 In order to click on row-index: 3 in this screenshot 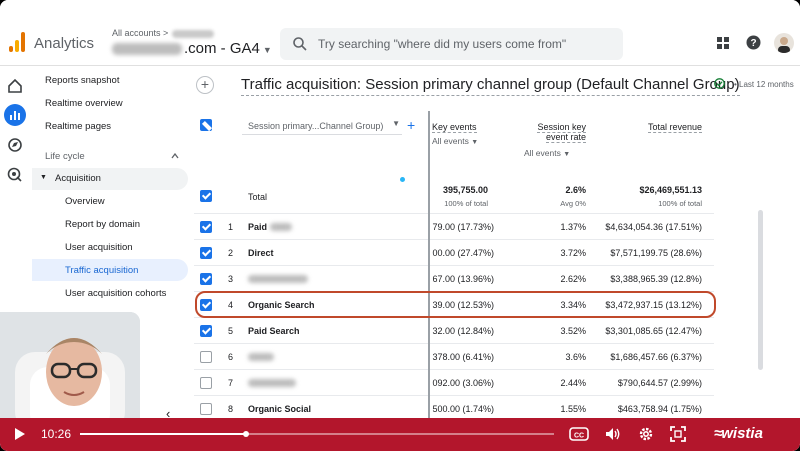, I will do `click(231, 279)`.